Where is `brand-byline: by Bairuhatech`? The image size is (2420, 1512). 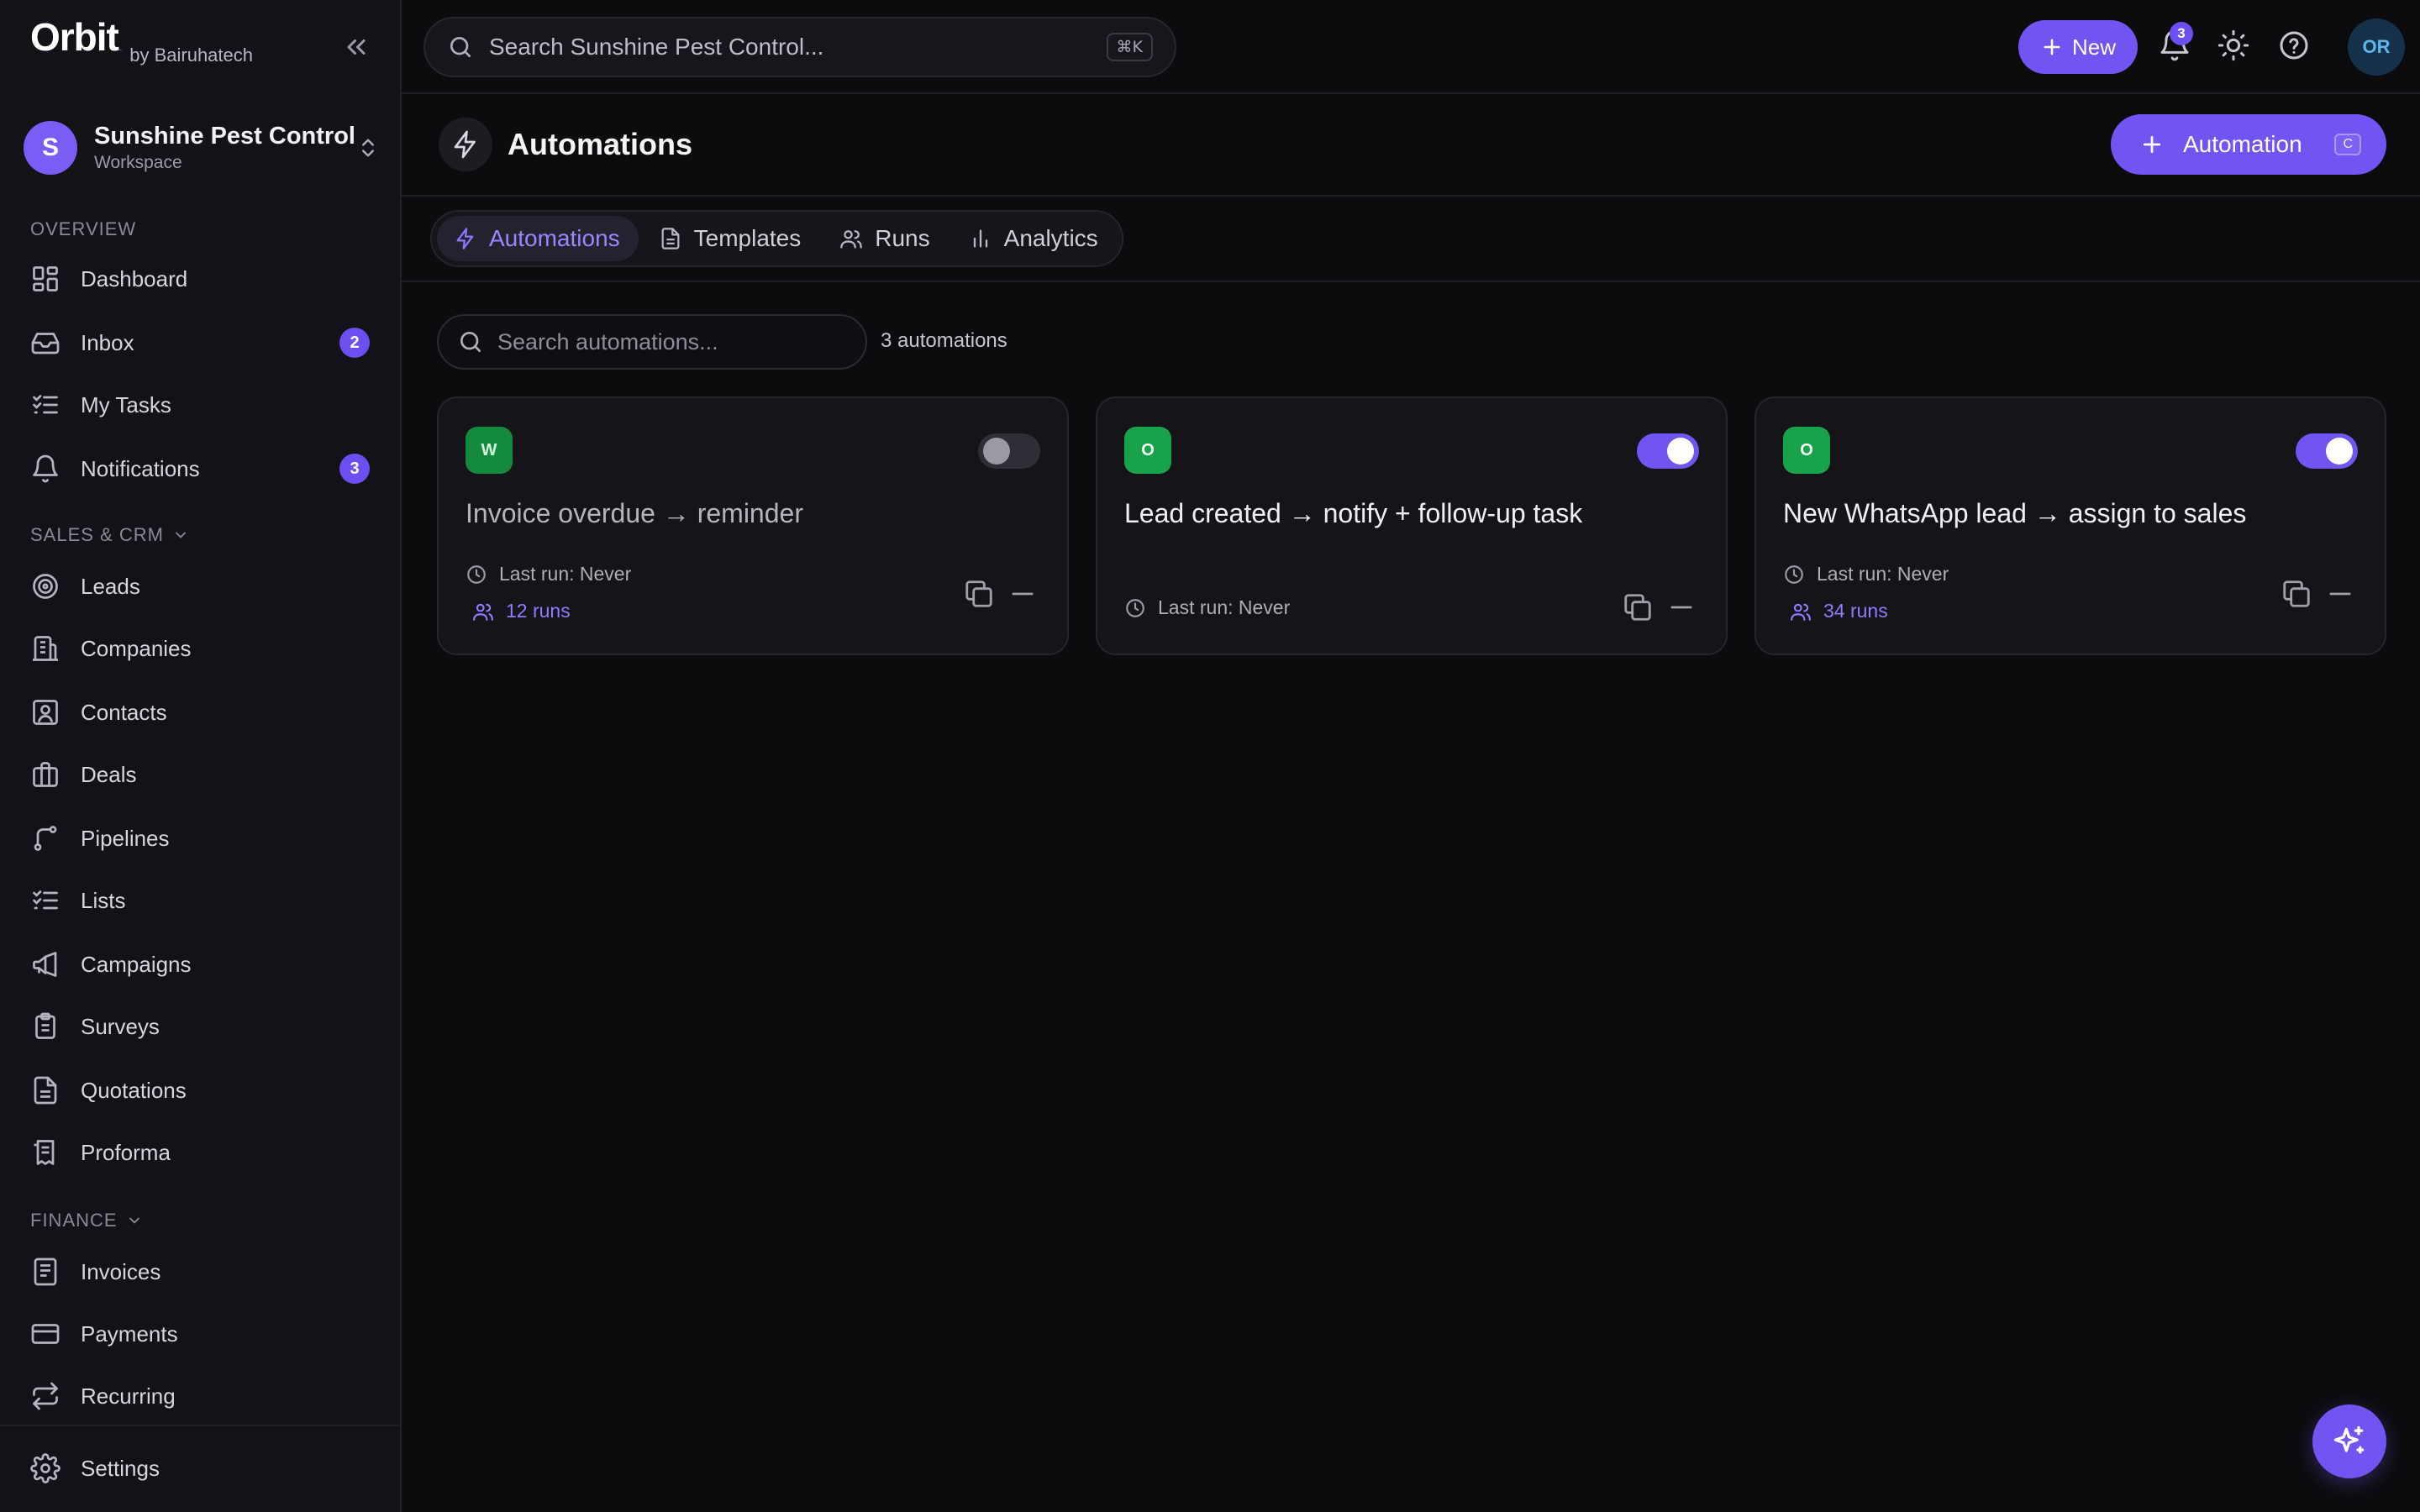 brand-byline: by Bairuhatech is located at coordinates (191, 55).